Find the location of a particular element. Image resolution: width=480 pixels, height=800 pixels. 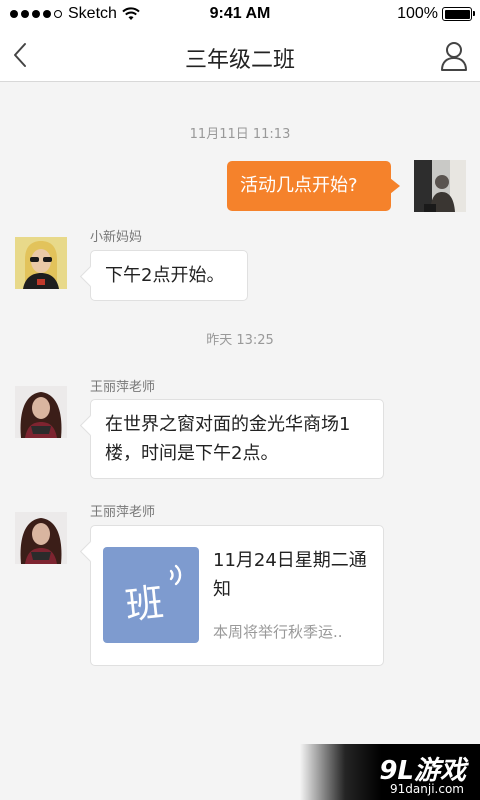

watermark: 9L游戏 91danji.com is located at coordinates (390, 772).